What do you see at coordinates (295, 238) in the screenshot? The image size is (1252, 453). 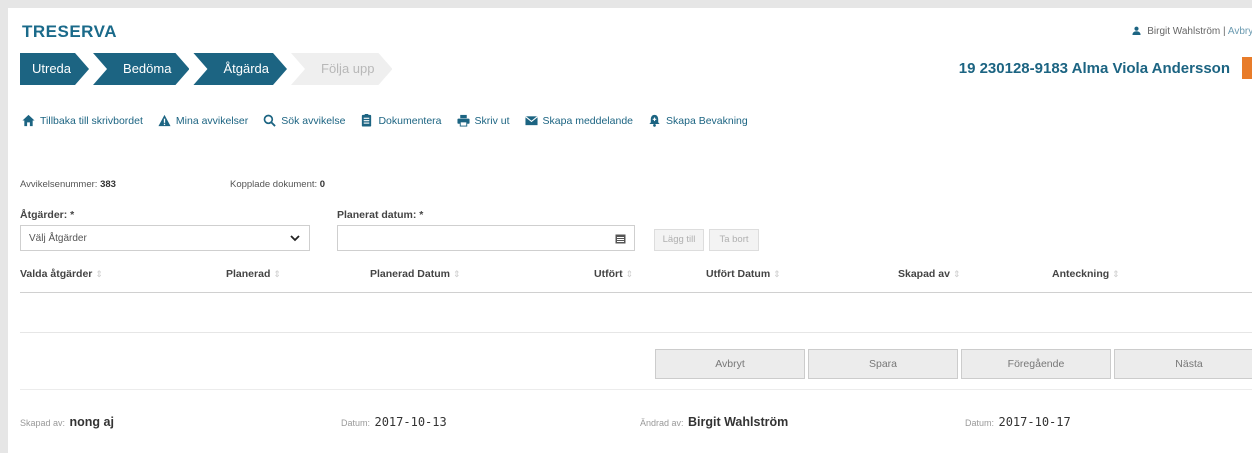 I see `chevron-down-icon` at bounding box center [295, 238].